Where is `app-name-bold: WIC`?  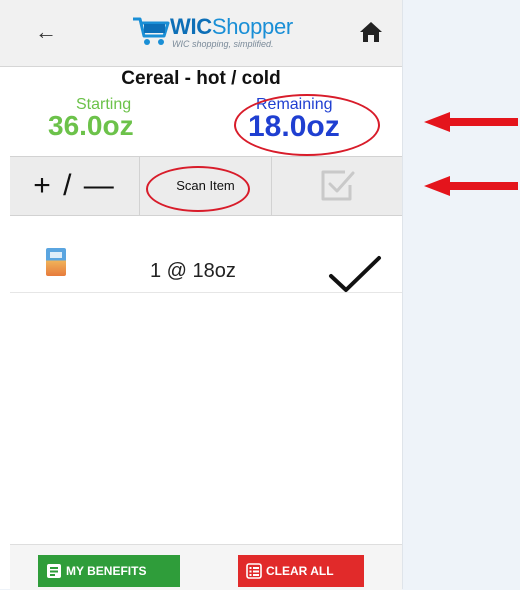 app-name-bold: WIC is located at coordinates (191, 26).